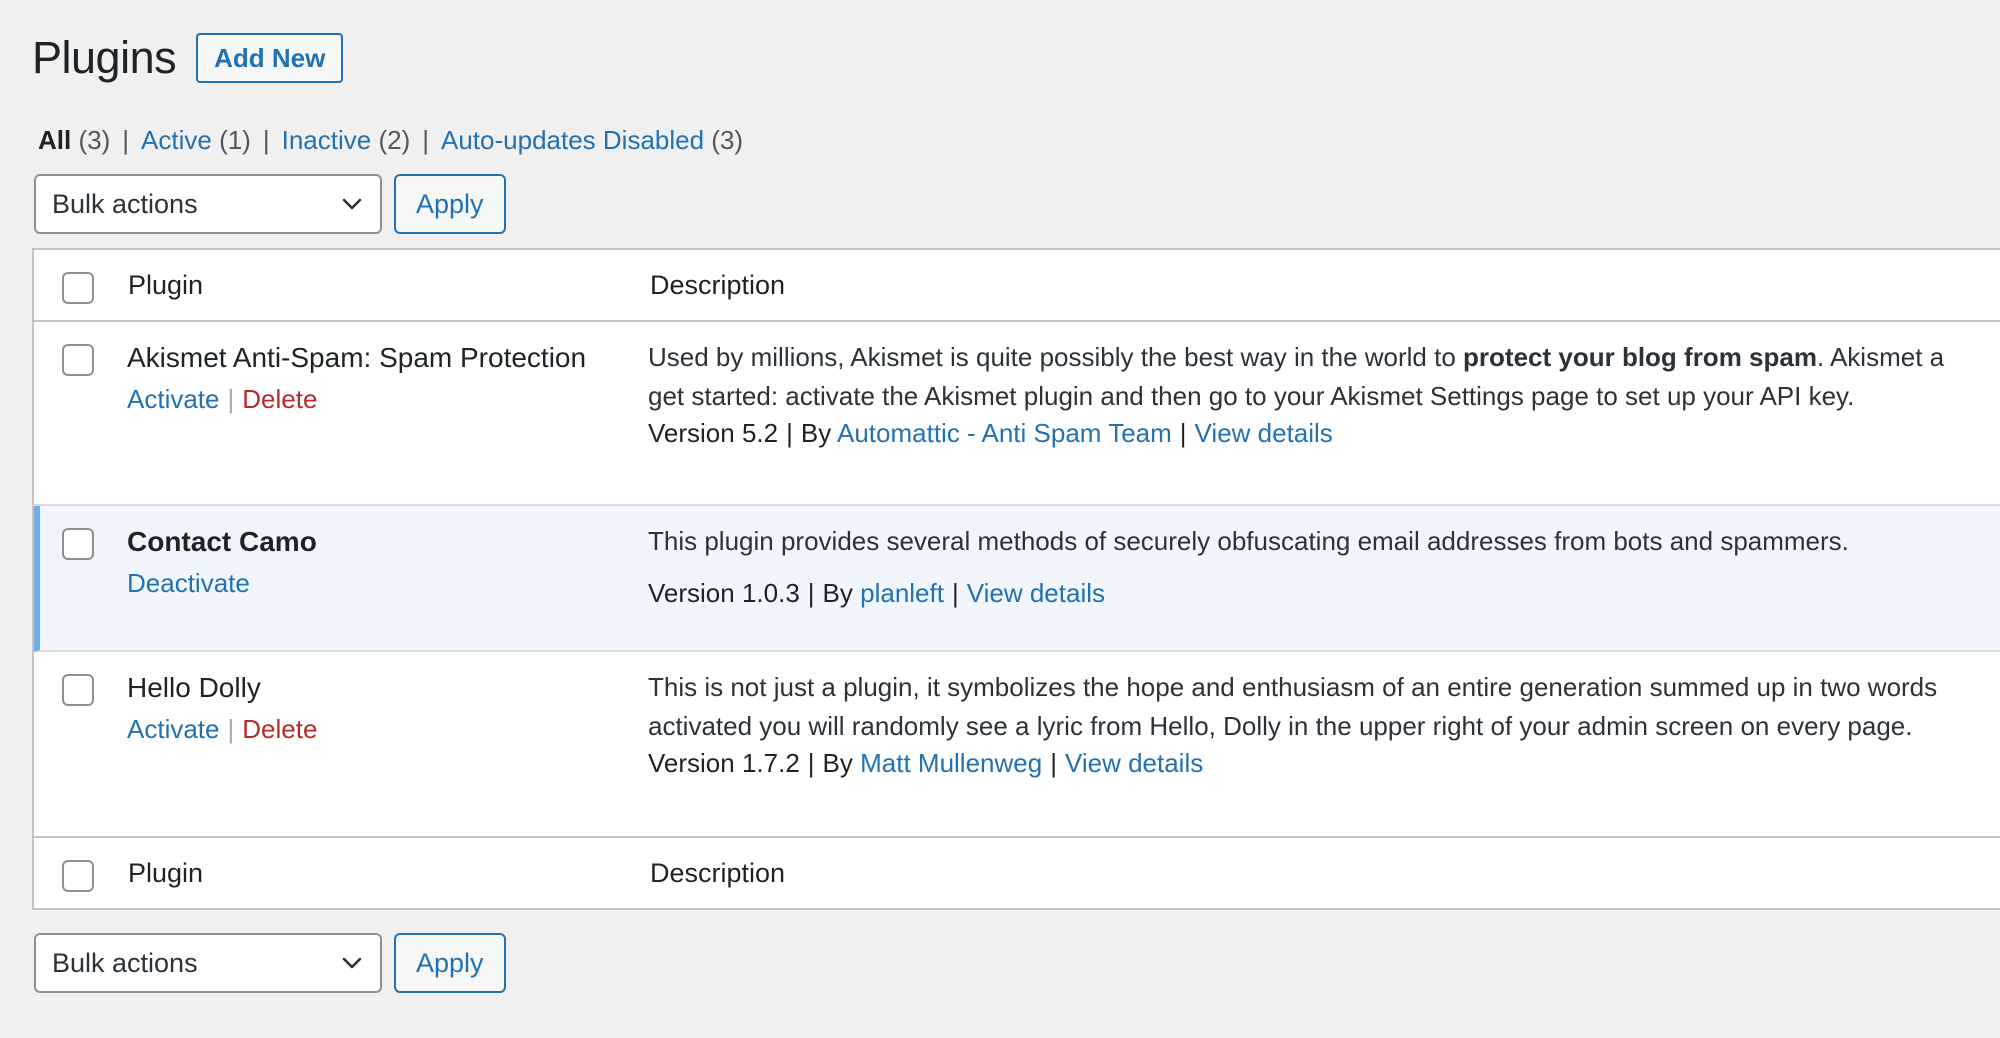 The height and width of the screenshot is (1038, 2000). Describe the element at coordinates (713, 433) in the screenshot. I see `plugin-version: Version 5.2` at that location.